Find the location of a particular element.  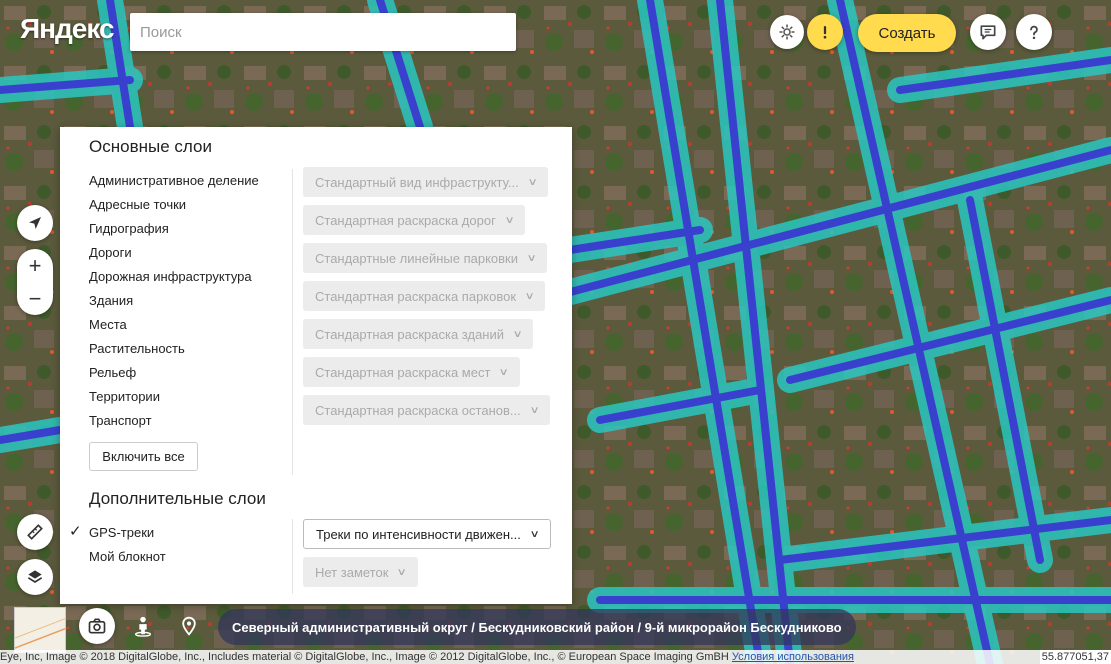

feedback-button is located at coordinates (988, 32).